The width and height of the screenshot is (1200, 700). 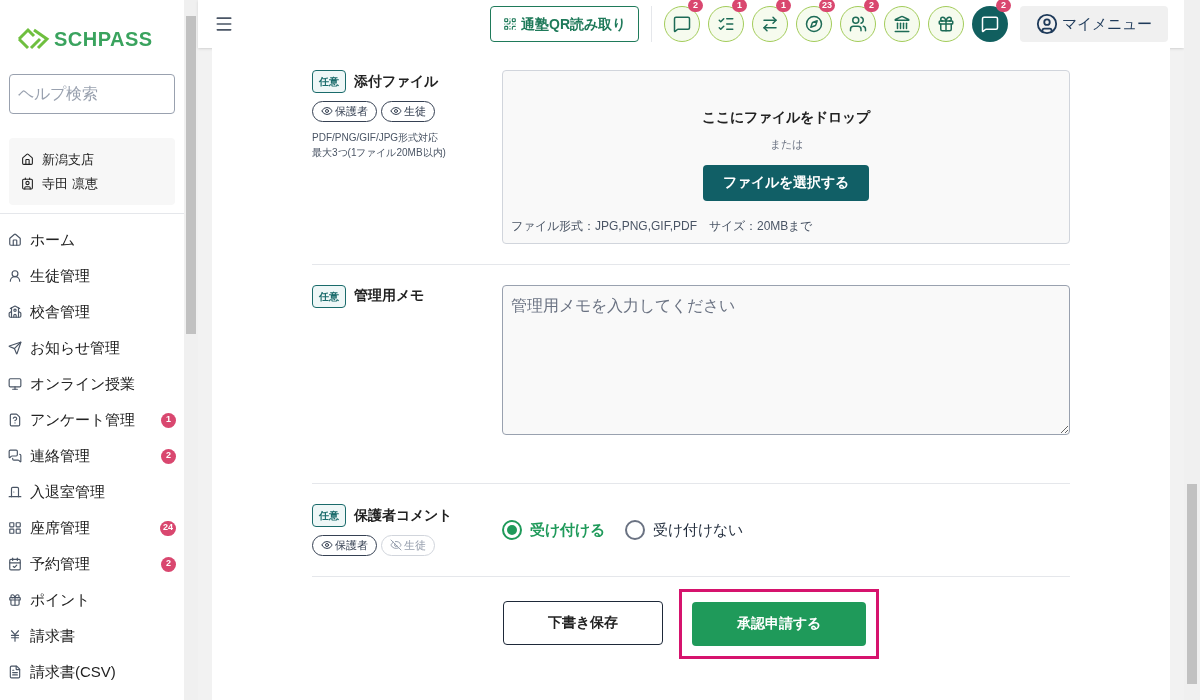 What do you see at coordinates (786, 157) in the screenshot?
I see `file-drop-zone: ここにファイルをドロップ または ファイルを選択する ファイル形式：JPG,PNG,GIF,PDF サイズ：20MBまで` at bounding box center [786, 157].